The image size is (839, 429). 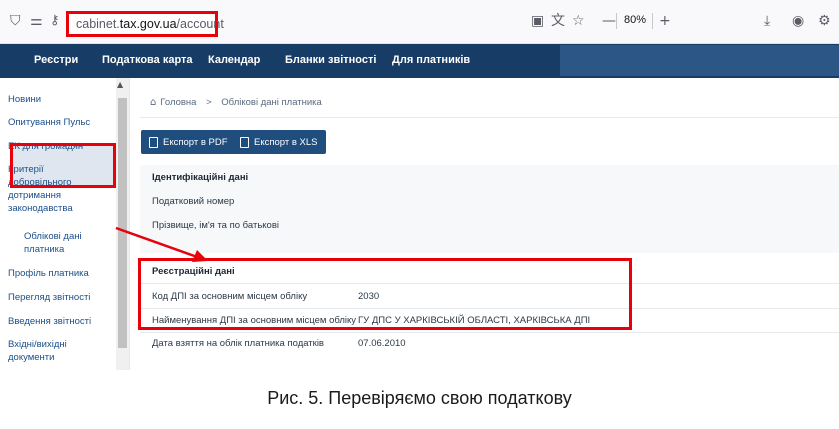 What do you see at coordinates (558, 21) in the screenshot?
I see `translate-icon: 文` at bounding box center [558, 21].